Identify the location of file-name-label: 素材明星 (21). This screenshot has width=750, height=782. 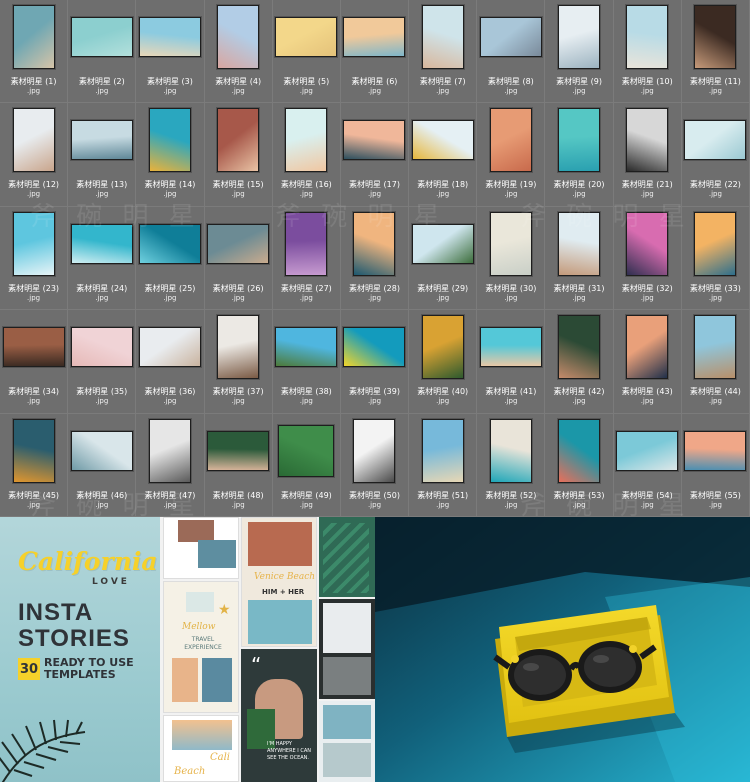
(647, 185).